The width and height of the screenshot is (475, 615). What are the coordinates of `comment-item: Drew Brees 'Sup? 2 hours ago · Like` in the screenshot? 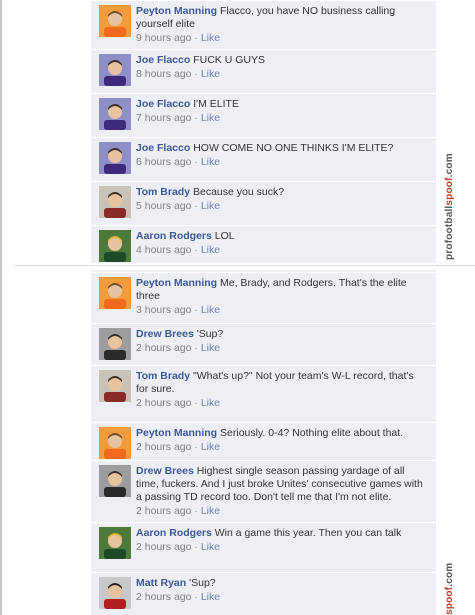 It's located at (263, 341).